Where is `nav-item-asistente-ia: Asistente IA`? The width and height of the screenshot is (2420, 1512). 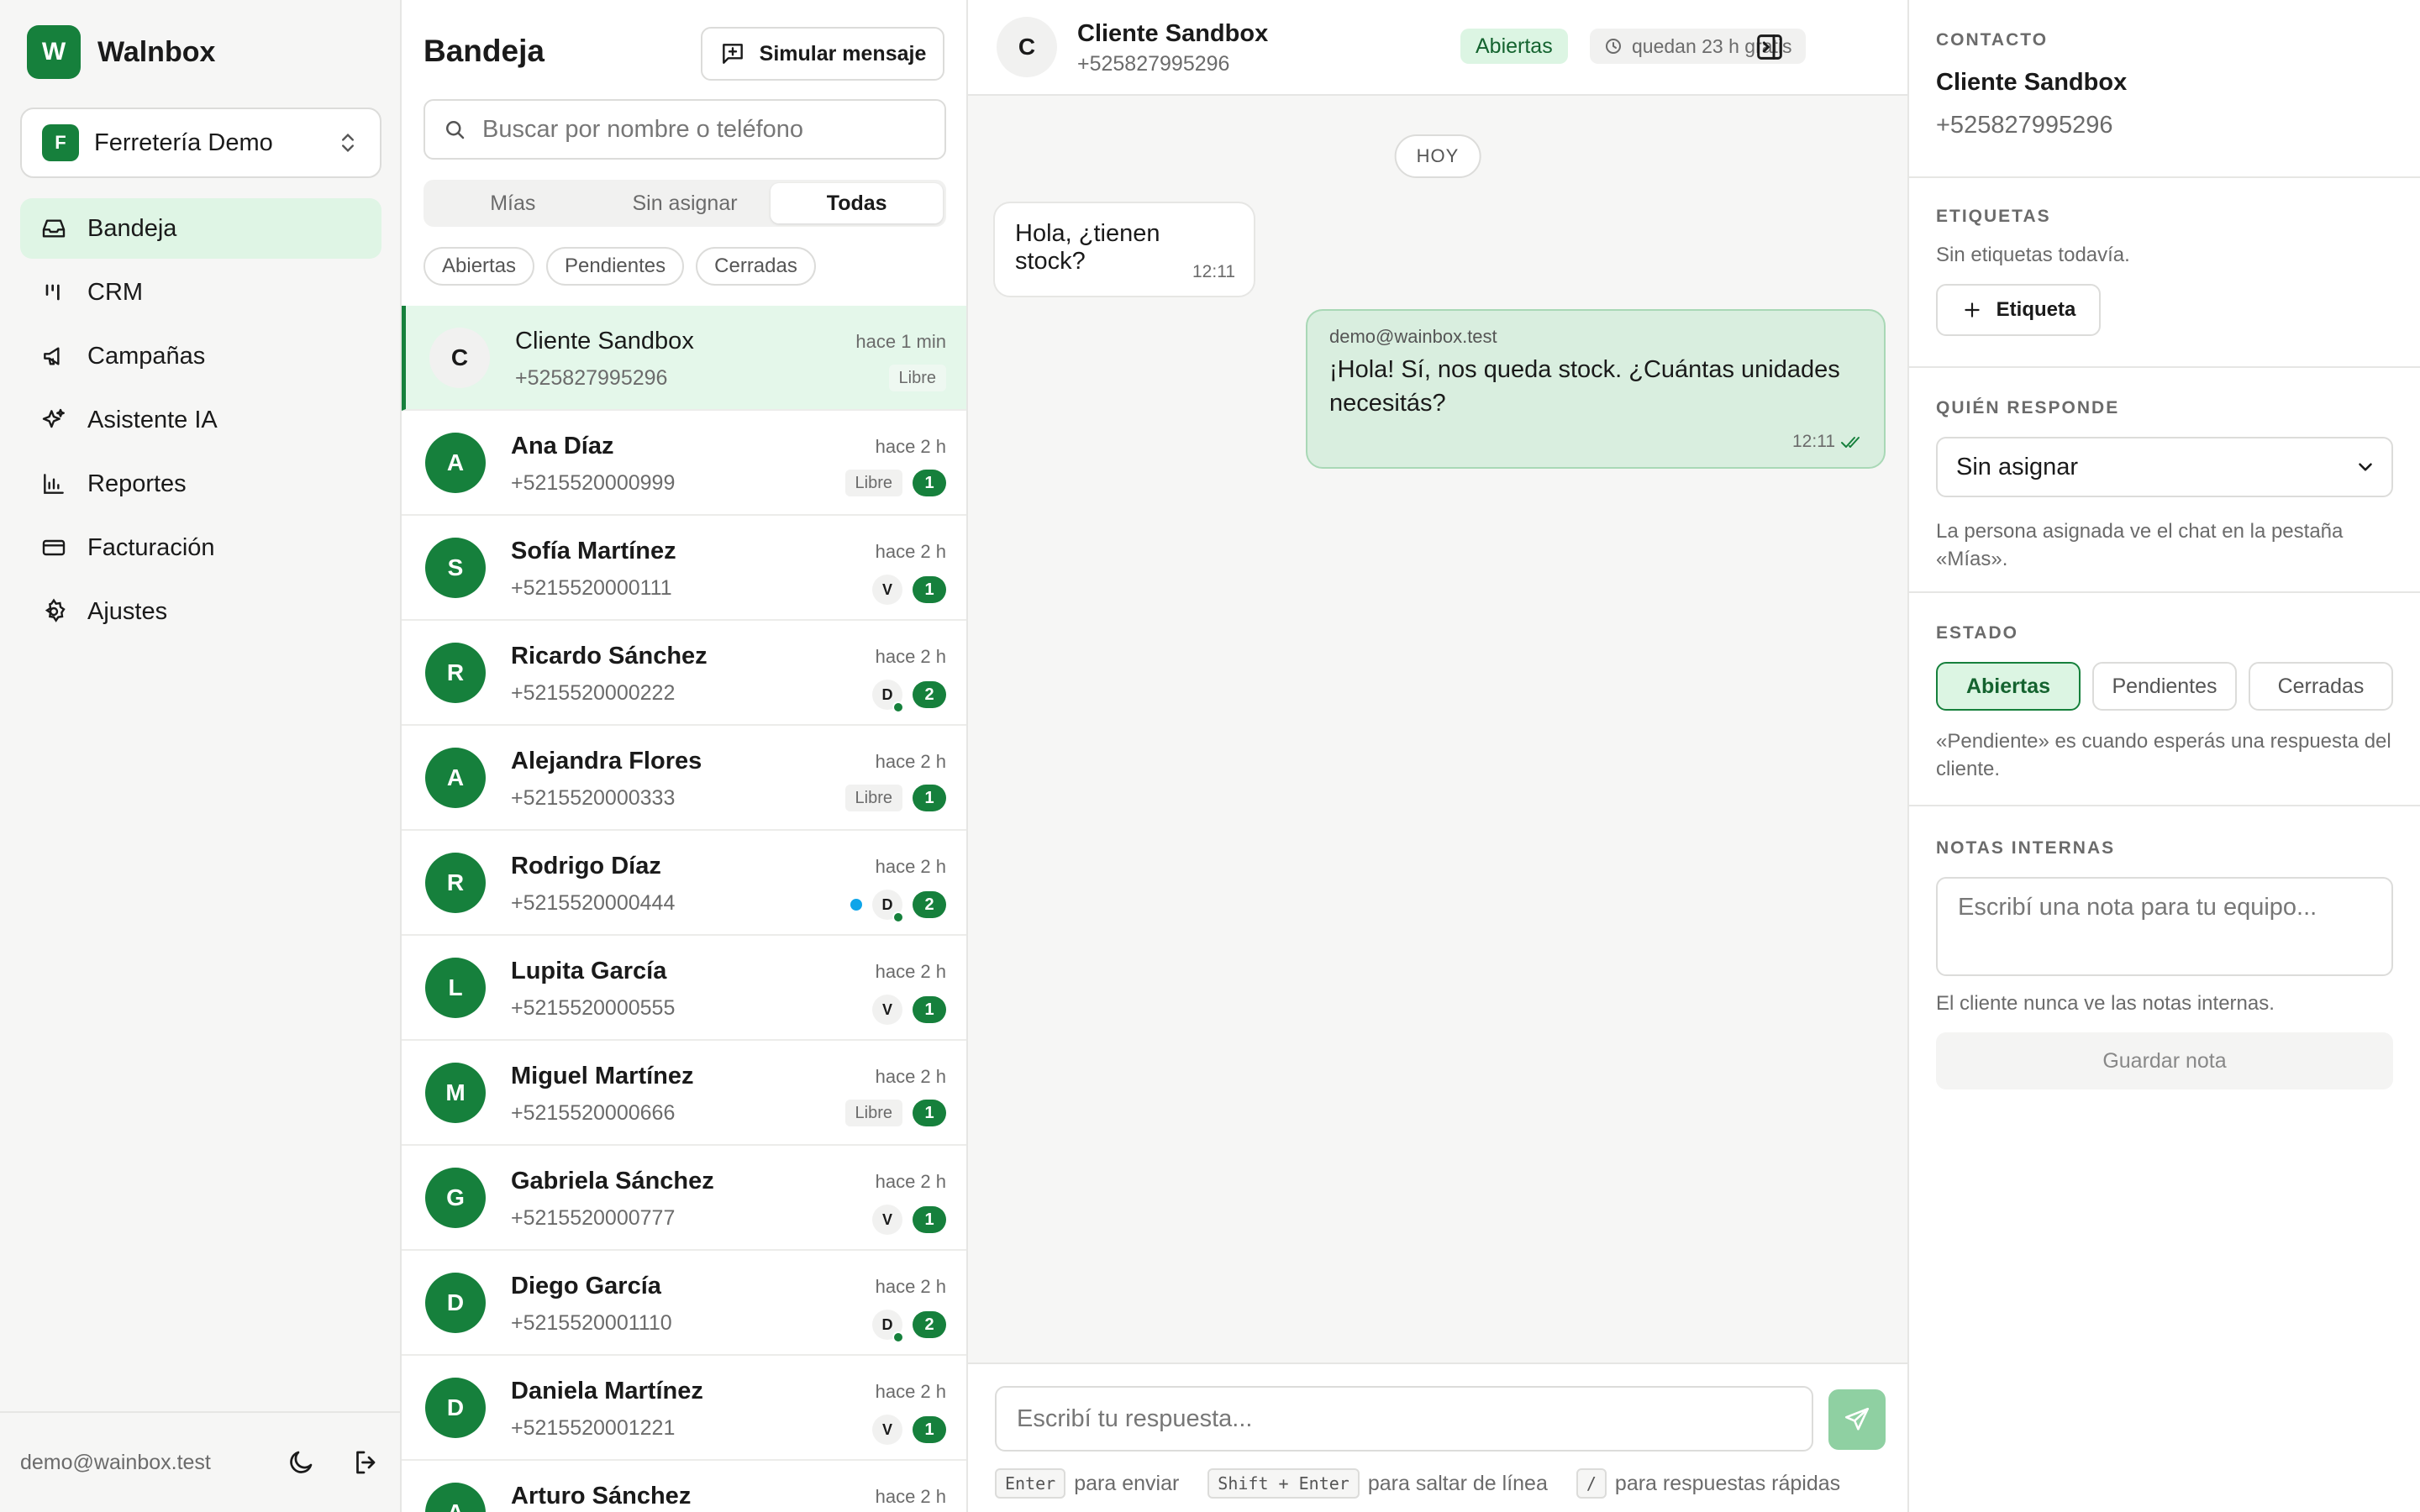 nav-item-asistente-ia: Asistente IA is located at coordinates (200, 420).